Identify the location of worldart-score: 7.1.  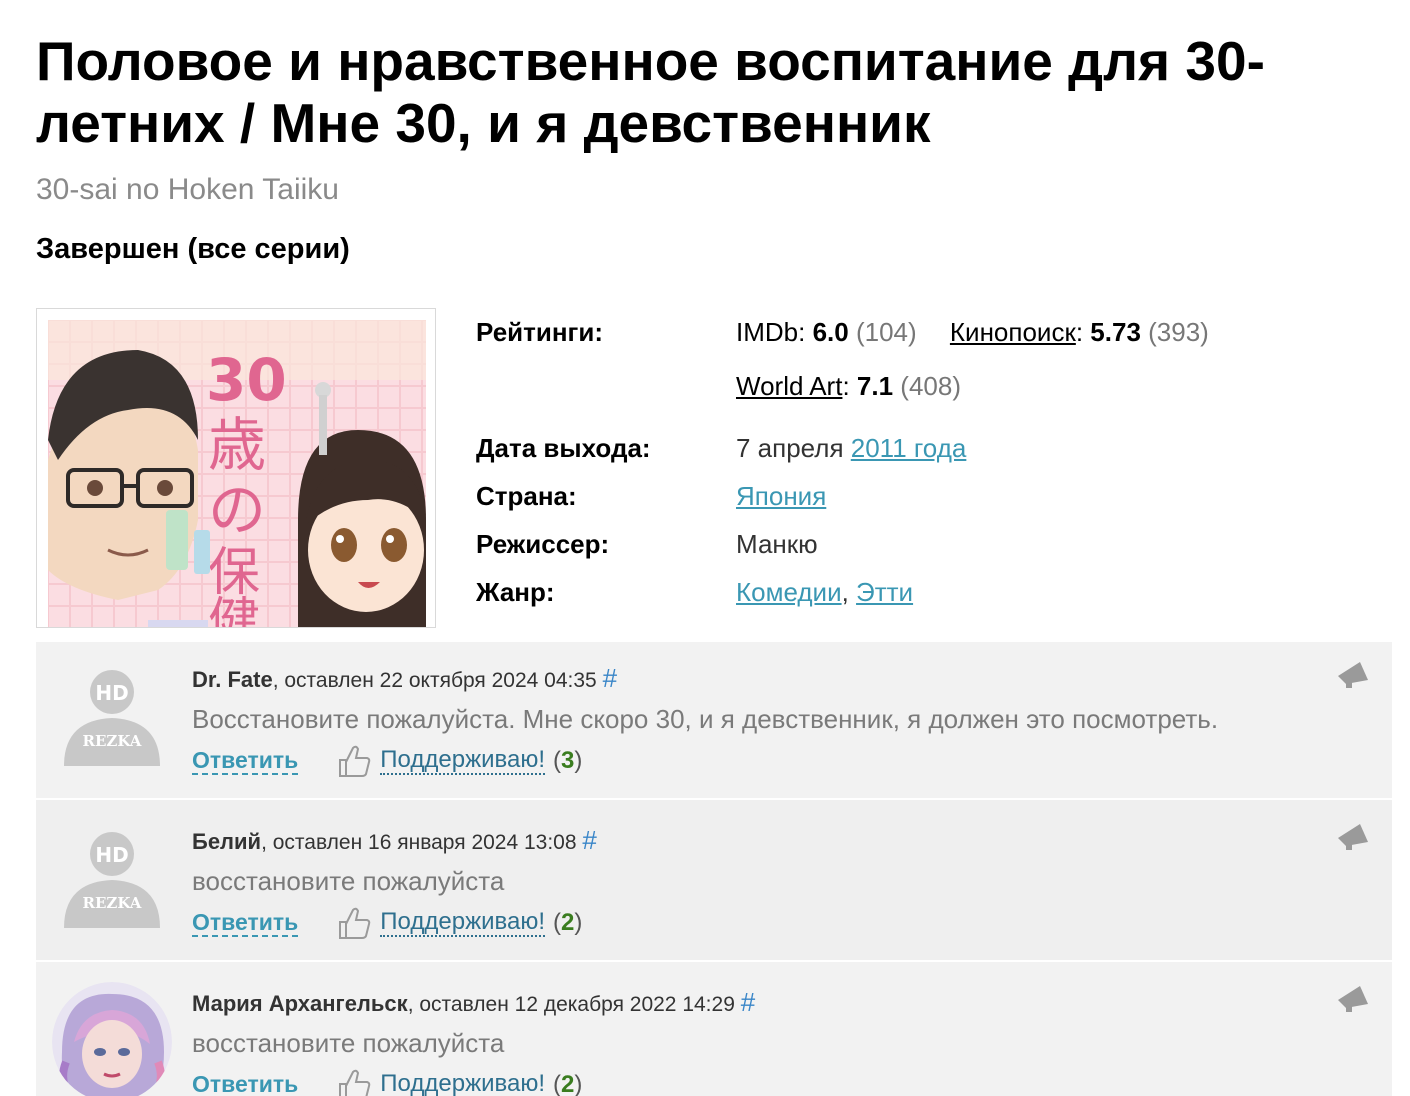
(875, 386).